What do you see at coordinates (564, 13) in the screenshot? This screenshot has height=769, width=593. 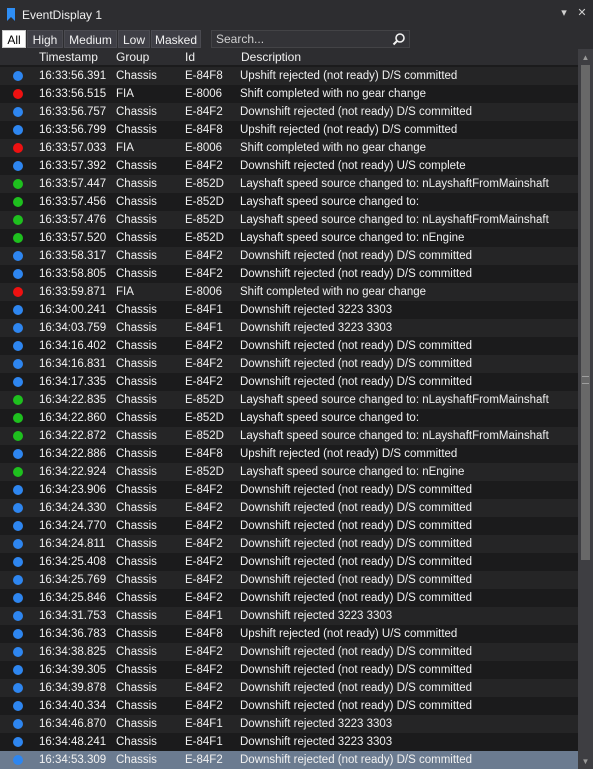 I see `dropdown-icon: ▾` at bounding box center [564, 13].